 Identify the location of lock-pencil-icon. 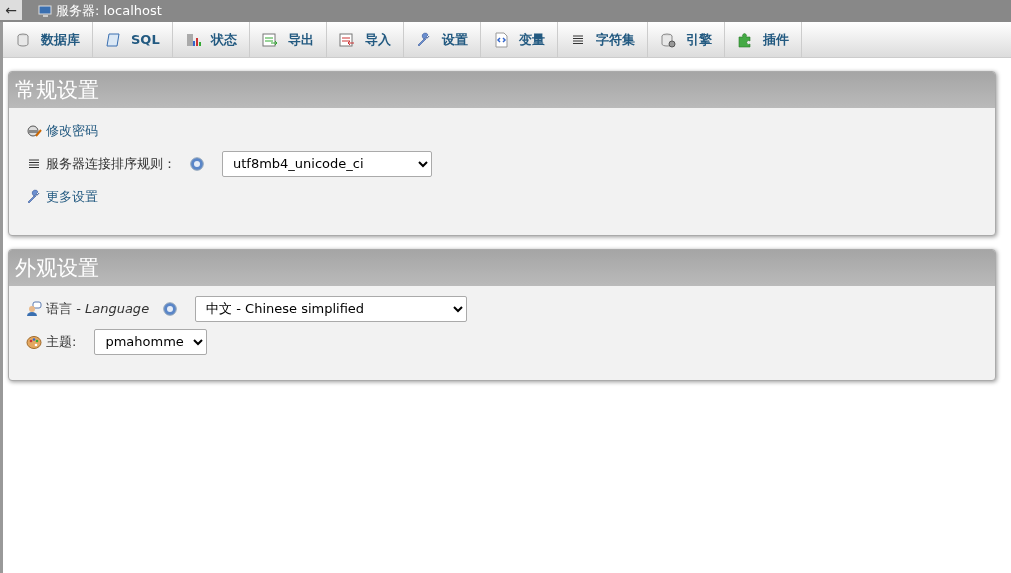
(34, 130).